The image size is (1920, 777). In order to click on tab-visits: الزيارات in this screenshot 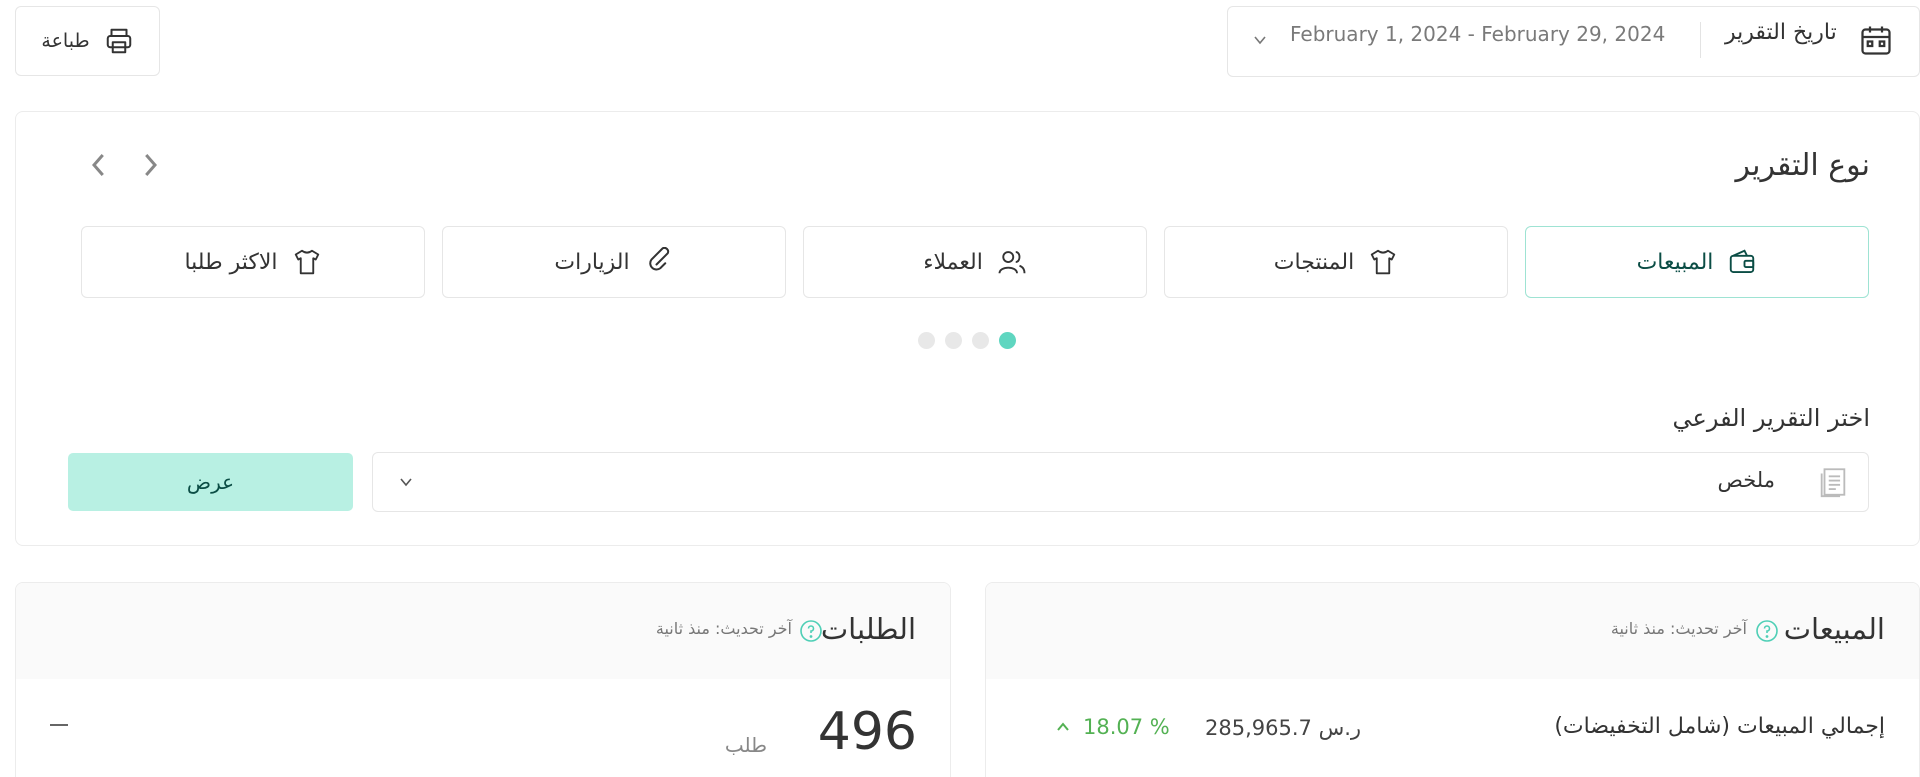, I will do `click(614, 262)`.